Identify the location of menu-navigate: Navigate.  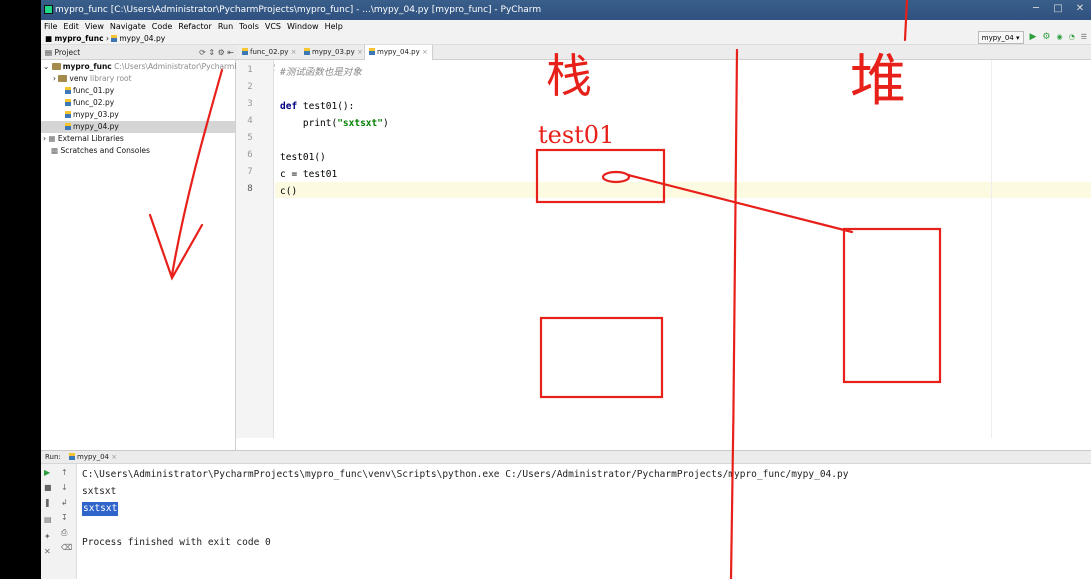
(128, 26).